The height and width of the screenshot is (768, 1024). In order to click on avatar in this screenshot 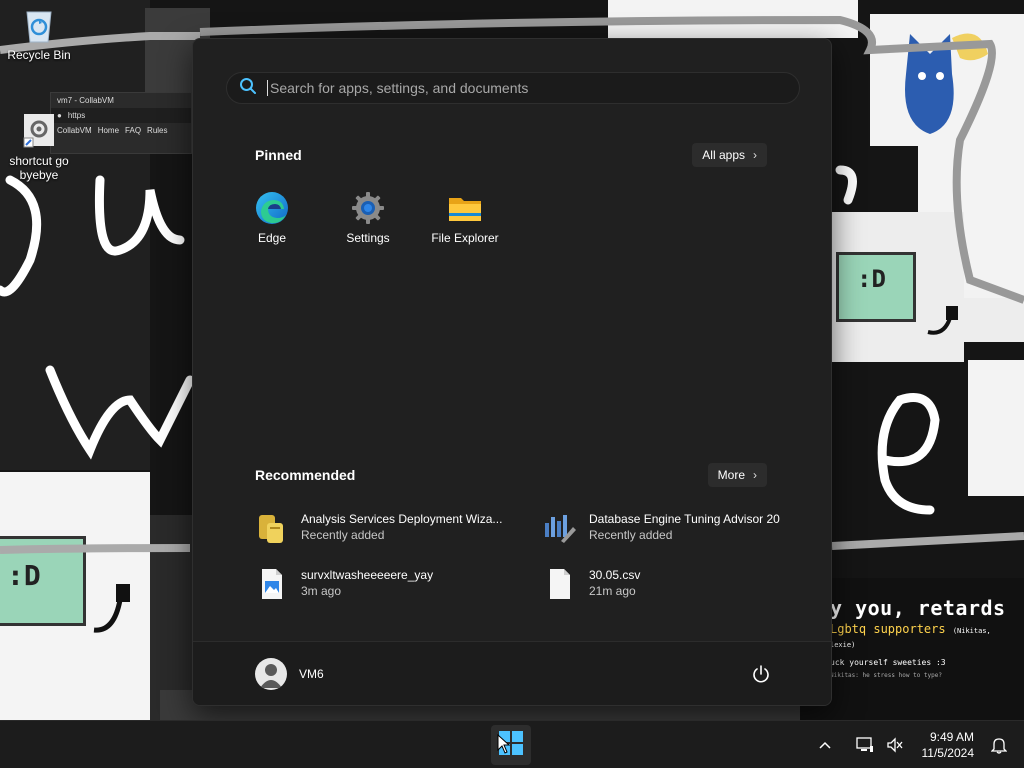, I will do `click(271, 674)`.